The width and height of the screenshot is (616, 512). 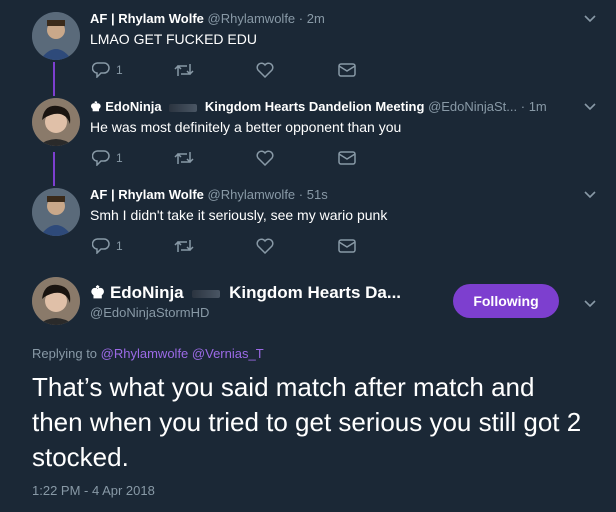 I want to click on tweet-text: LMAO GET FUCKED EDU, so click(x=173, y=39).